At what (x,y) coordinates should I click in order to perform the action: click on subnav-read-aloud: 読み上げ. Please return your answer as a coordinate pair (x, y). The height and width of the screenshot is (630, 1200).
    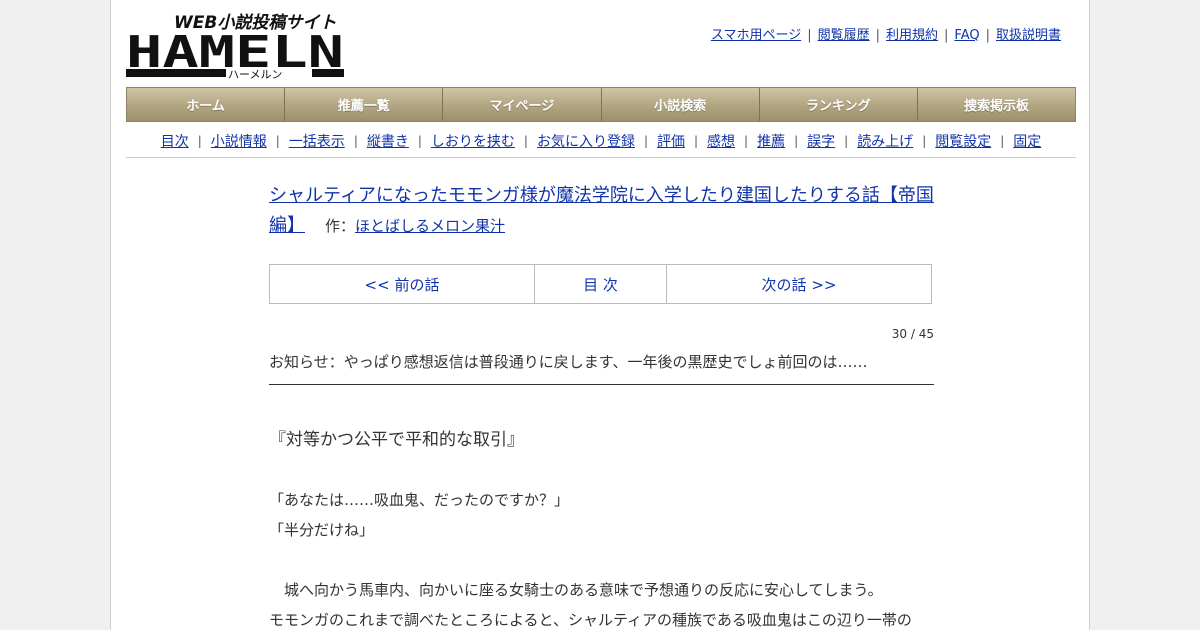
    Looking at the image, I should click on (885, 141).